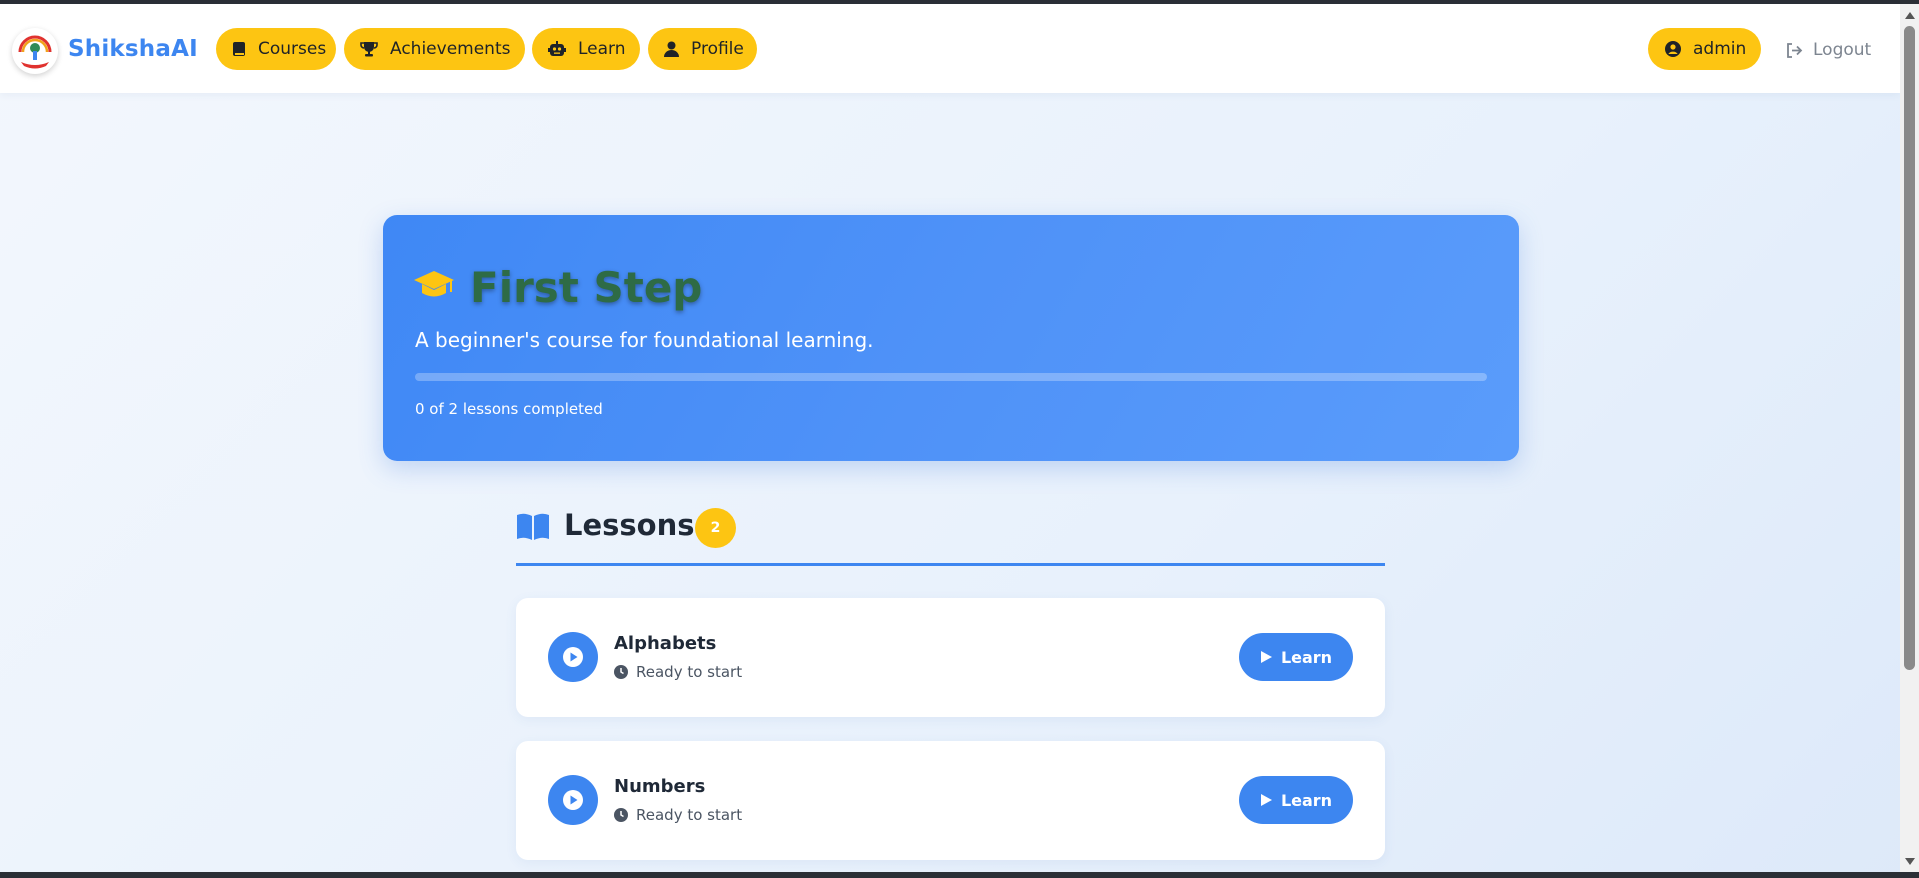  I want to click on lesson-card: Alphabets Ready to start Learn, so click(950, 657).